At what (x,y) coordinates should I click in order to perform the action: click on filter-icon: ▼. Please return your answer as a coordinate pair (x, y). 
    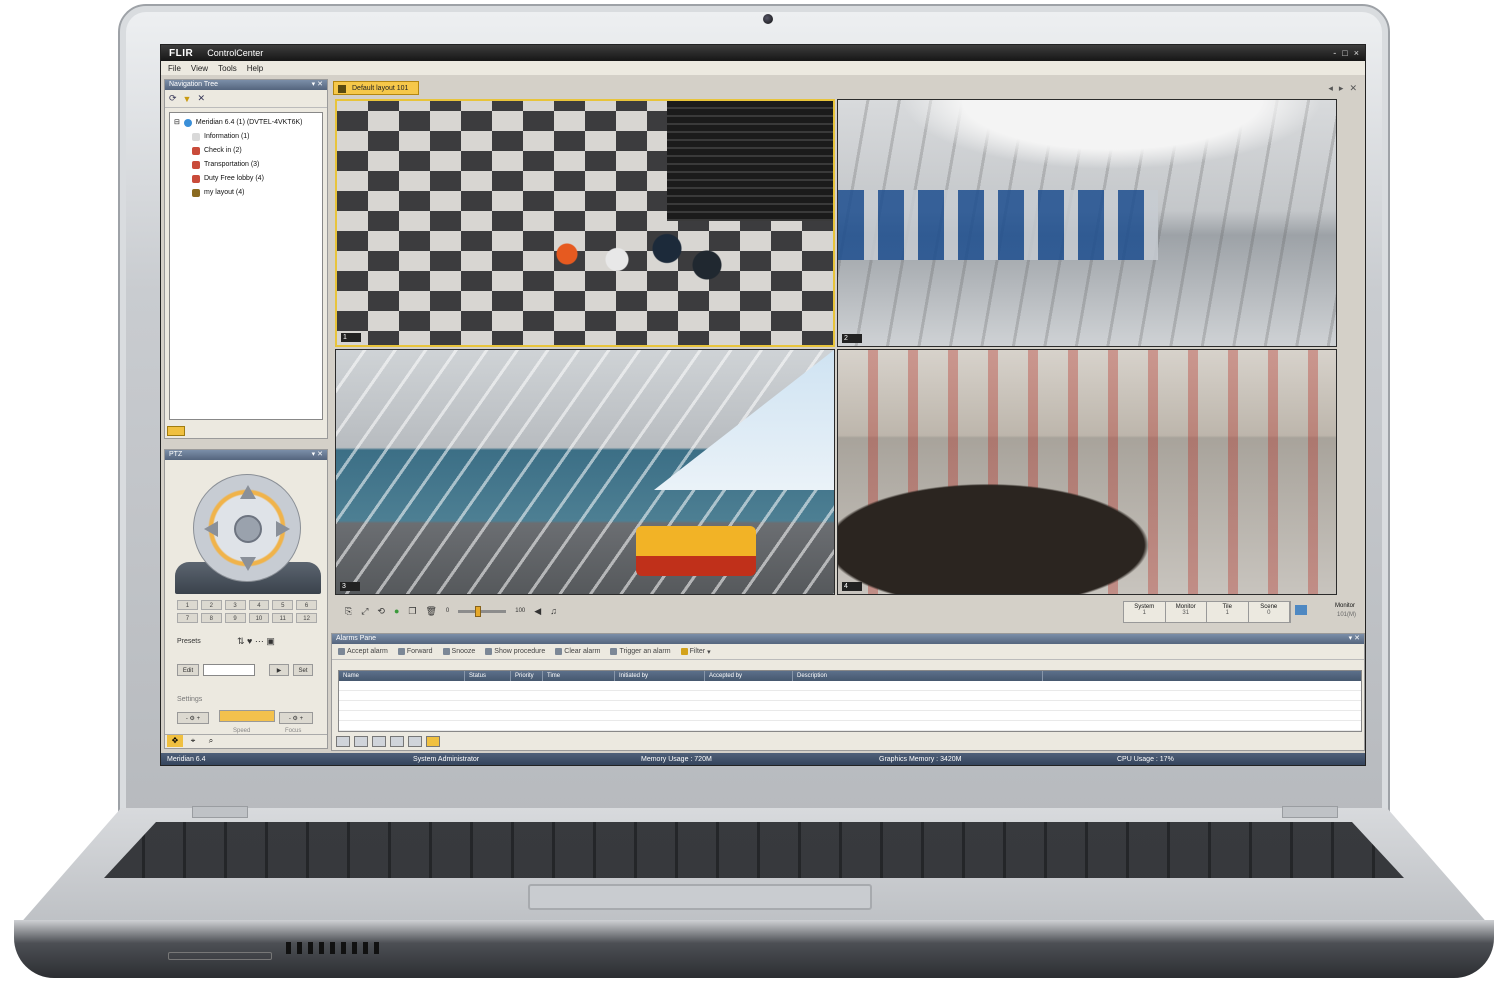
    Looking at the image, I should click on (187, 99).